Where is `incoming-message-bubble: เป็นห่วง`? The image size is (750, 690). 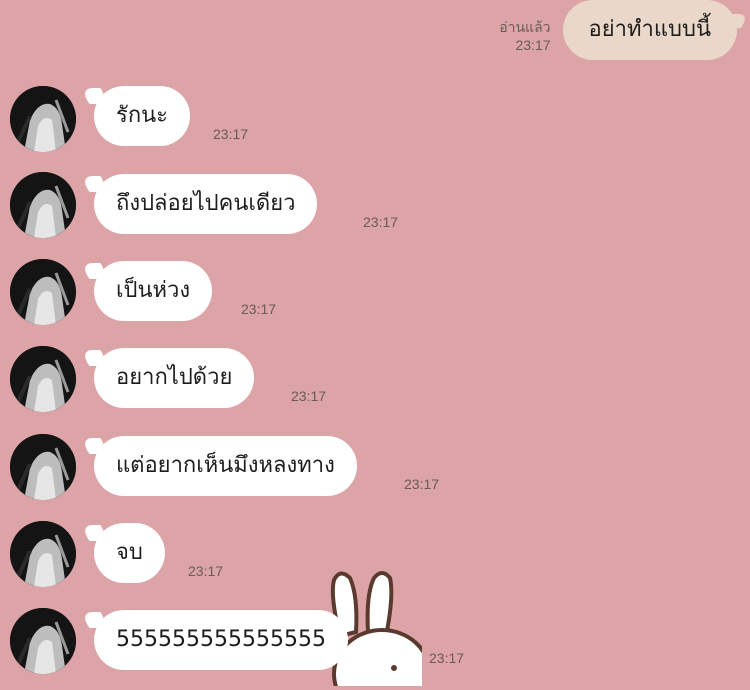
incoming-message-bubble: เป็นห่วง is located at coordinates (153, 291).